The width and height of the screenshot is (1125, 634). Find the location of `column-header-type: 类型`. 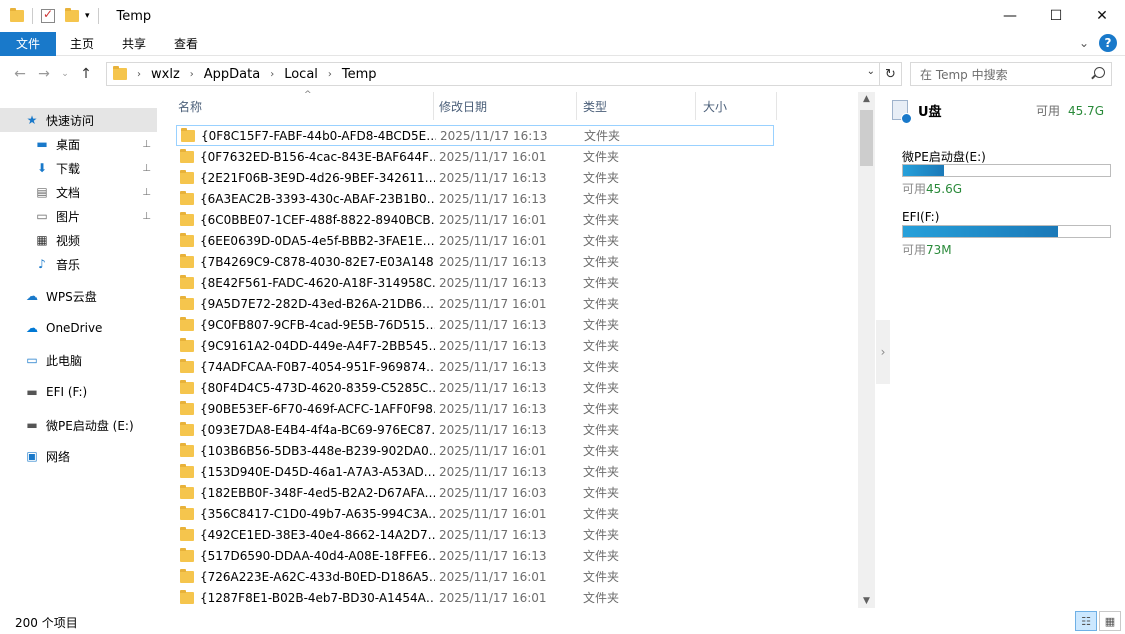

column-header-type: 类型 is located at coordinates (638, 106).